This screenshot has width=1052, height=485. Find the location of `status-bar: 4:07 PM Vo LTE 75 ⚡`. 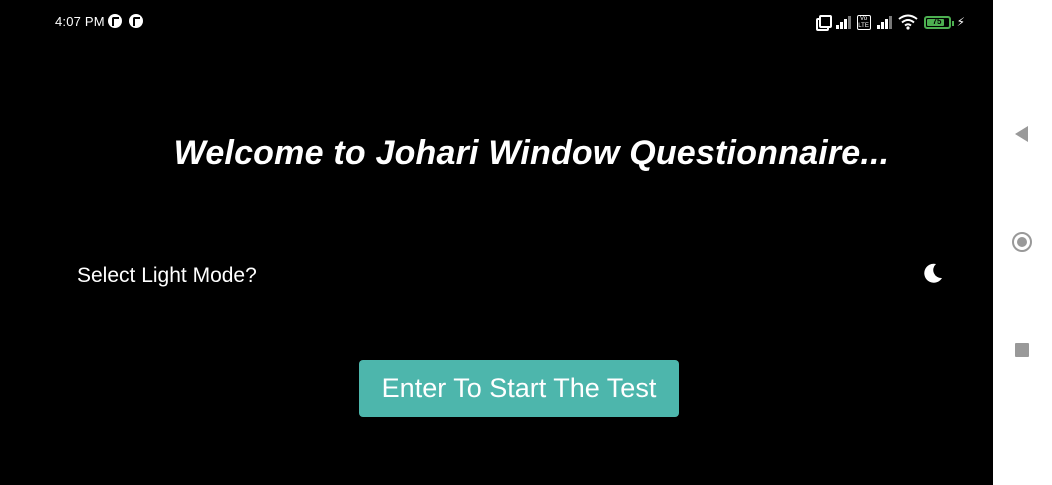

status-bar: 4:07 PM Vo LTE 75 ⚡ is located at coordinates (496, 22).